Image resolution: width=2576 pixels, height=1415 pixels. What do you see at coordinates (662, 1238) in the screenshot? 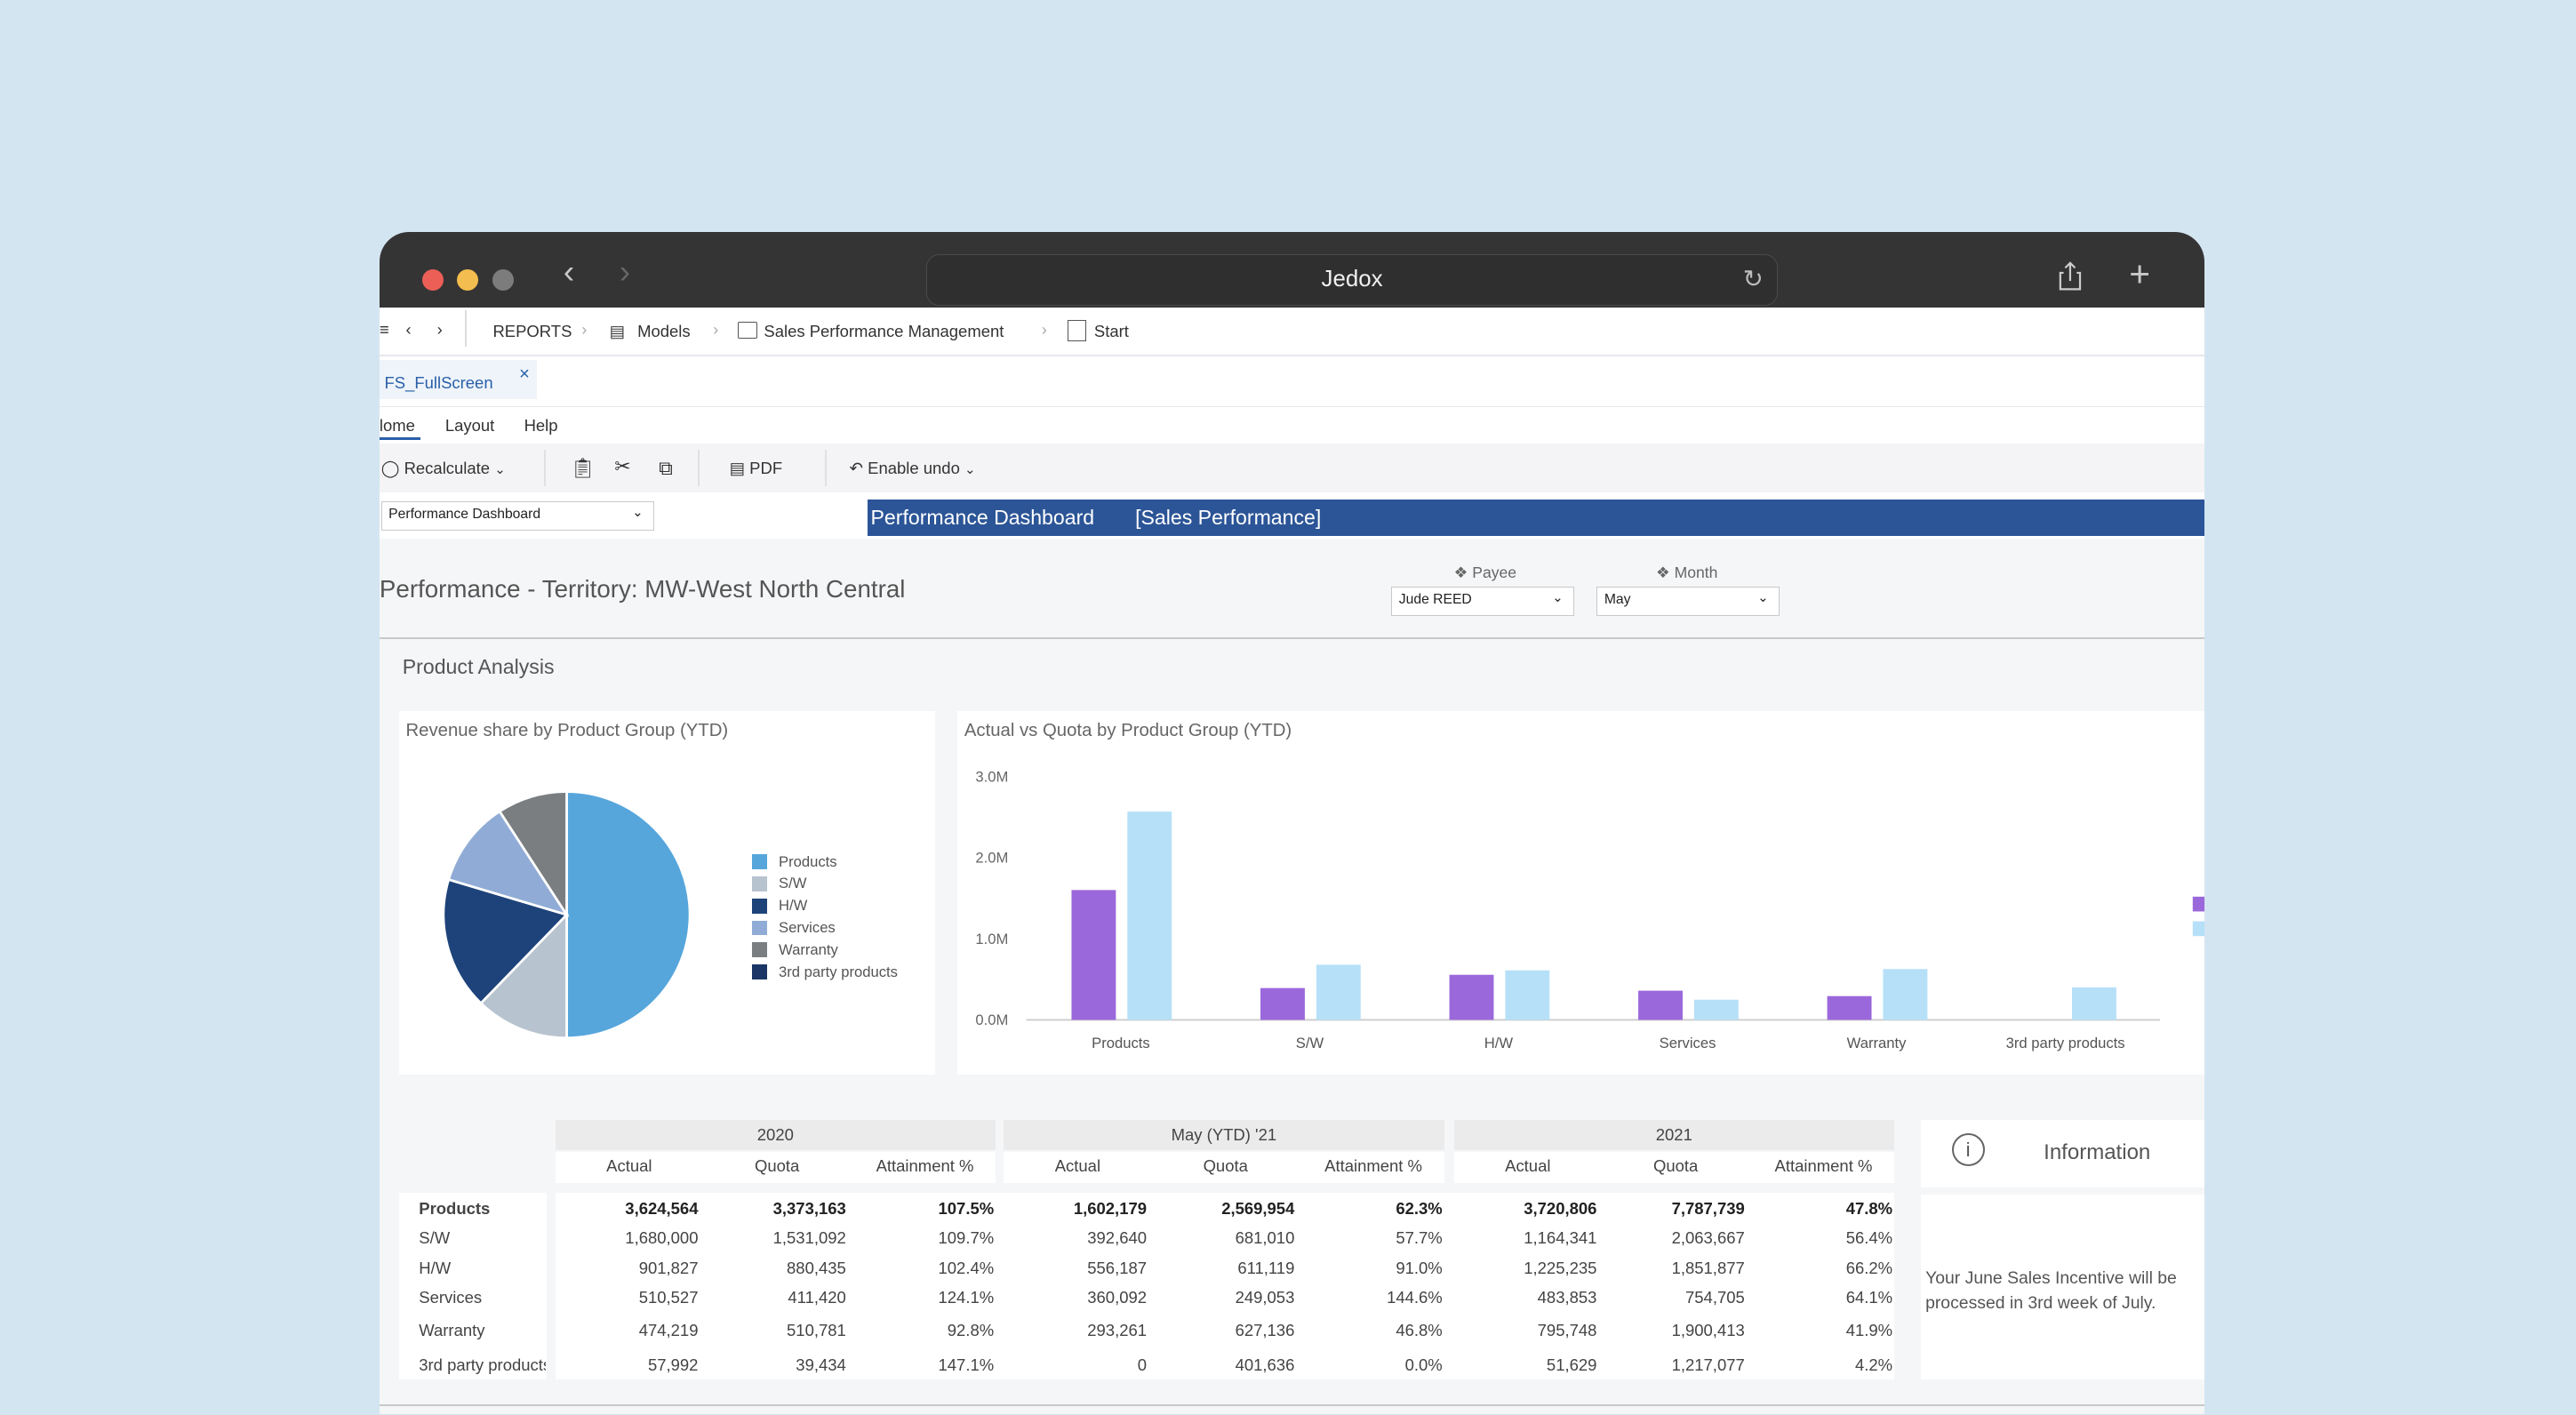
I see `table-cell: 1,680,000` at bounding box center [662, 1238].